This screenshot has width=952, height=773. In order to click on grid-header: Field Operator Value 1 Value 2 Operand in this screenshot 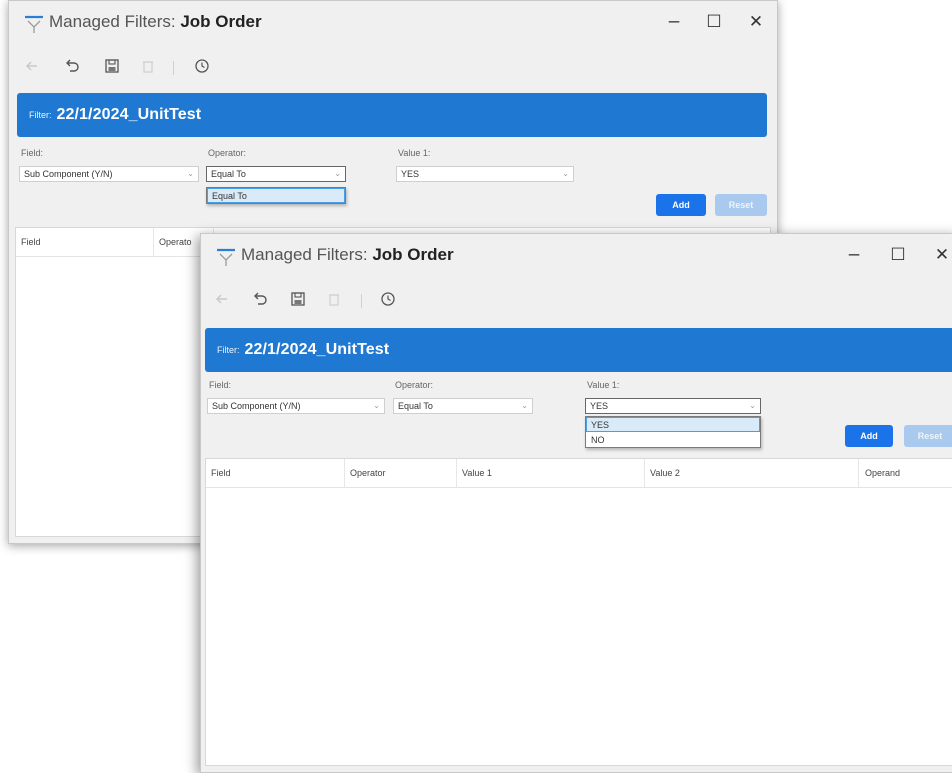, I will do `click(579, 473)`.